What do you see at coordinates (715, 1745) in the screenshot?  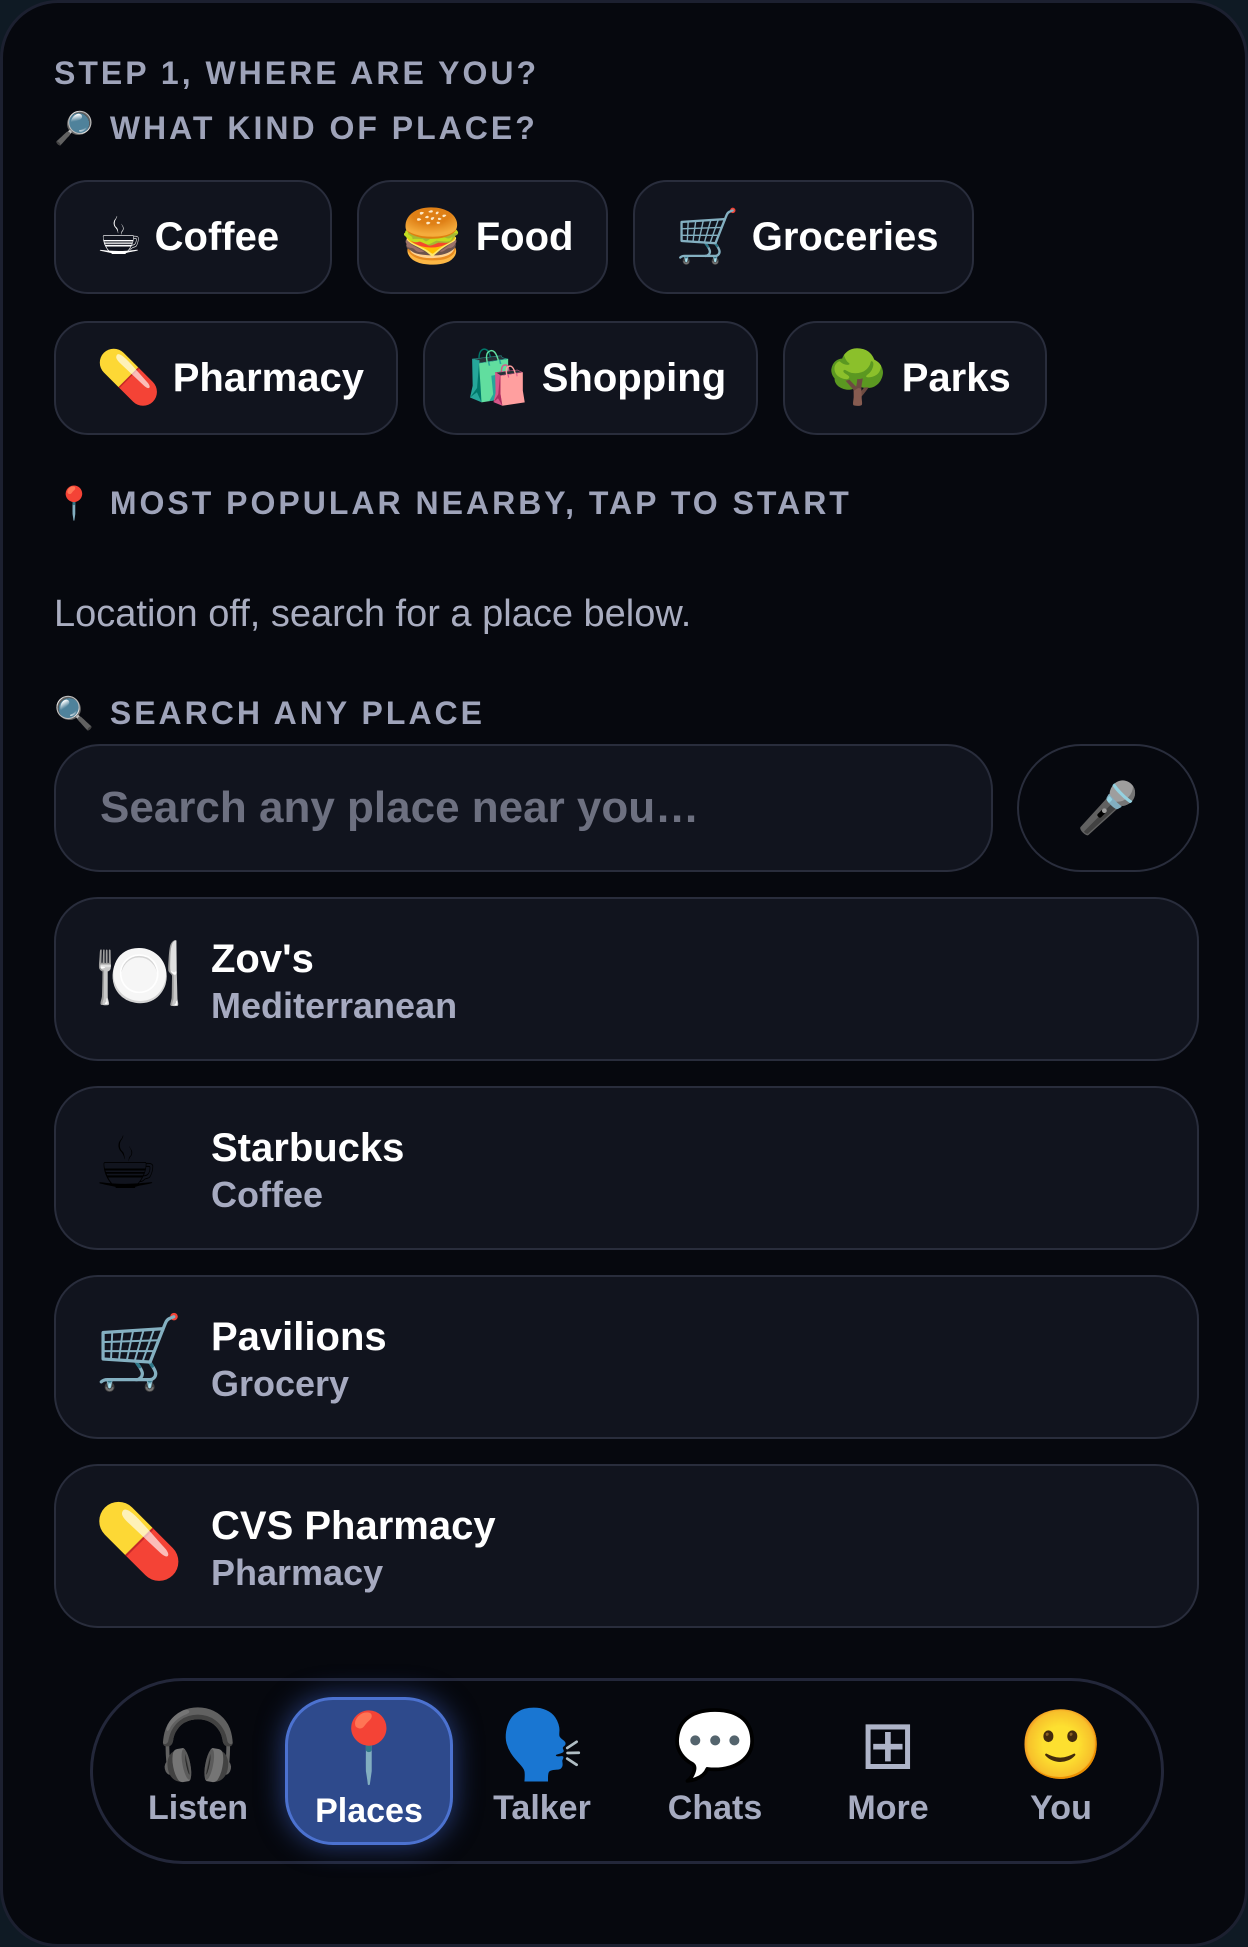 I see `speech-bubble-icon: 💬` at bounding box center [715, 1745].